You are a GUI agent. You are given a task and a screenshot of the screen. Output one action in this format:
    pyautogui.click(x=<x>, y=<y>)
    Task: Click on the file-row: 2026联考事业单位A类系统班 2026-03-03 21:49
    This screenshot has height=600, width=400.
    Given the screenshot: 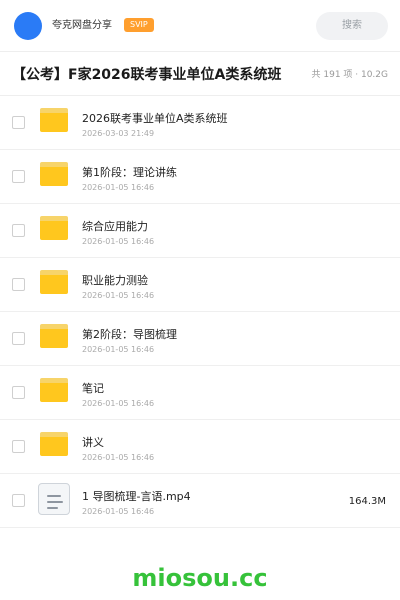 What is the action you would take?
    pyautogui.click(x=200, y=123)
    